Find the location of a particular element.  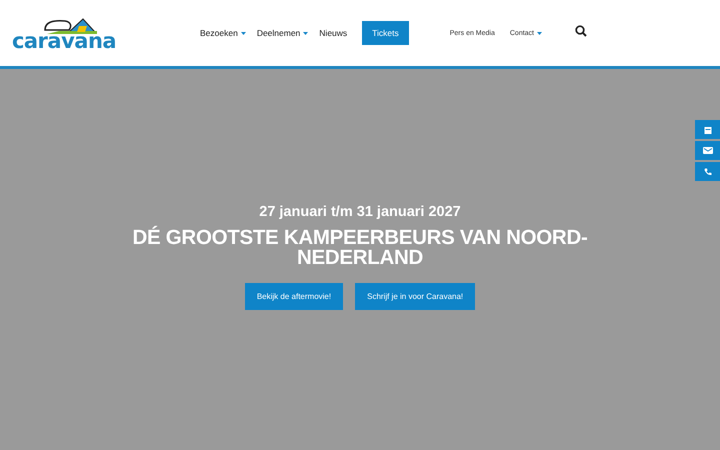

hero-button: Bekijk de aftermovie! is located at coordinates (294, 296).